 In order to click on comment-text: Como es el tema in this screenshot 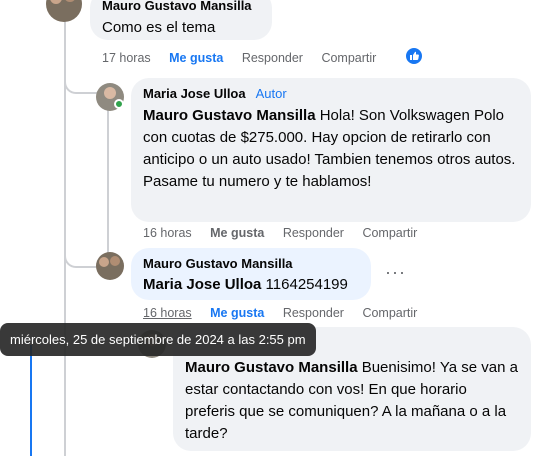, I will do `click(159, 27)`.